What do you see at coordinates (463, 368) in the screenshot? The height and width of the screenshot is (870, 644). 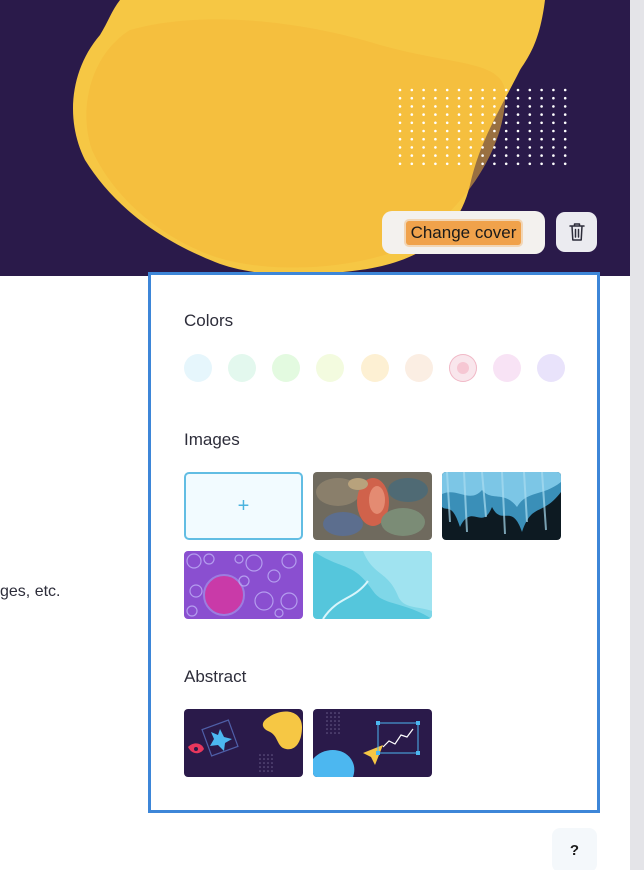 I see `color-swatch-selected` at bounding box center [463, 368].